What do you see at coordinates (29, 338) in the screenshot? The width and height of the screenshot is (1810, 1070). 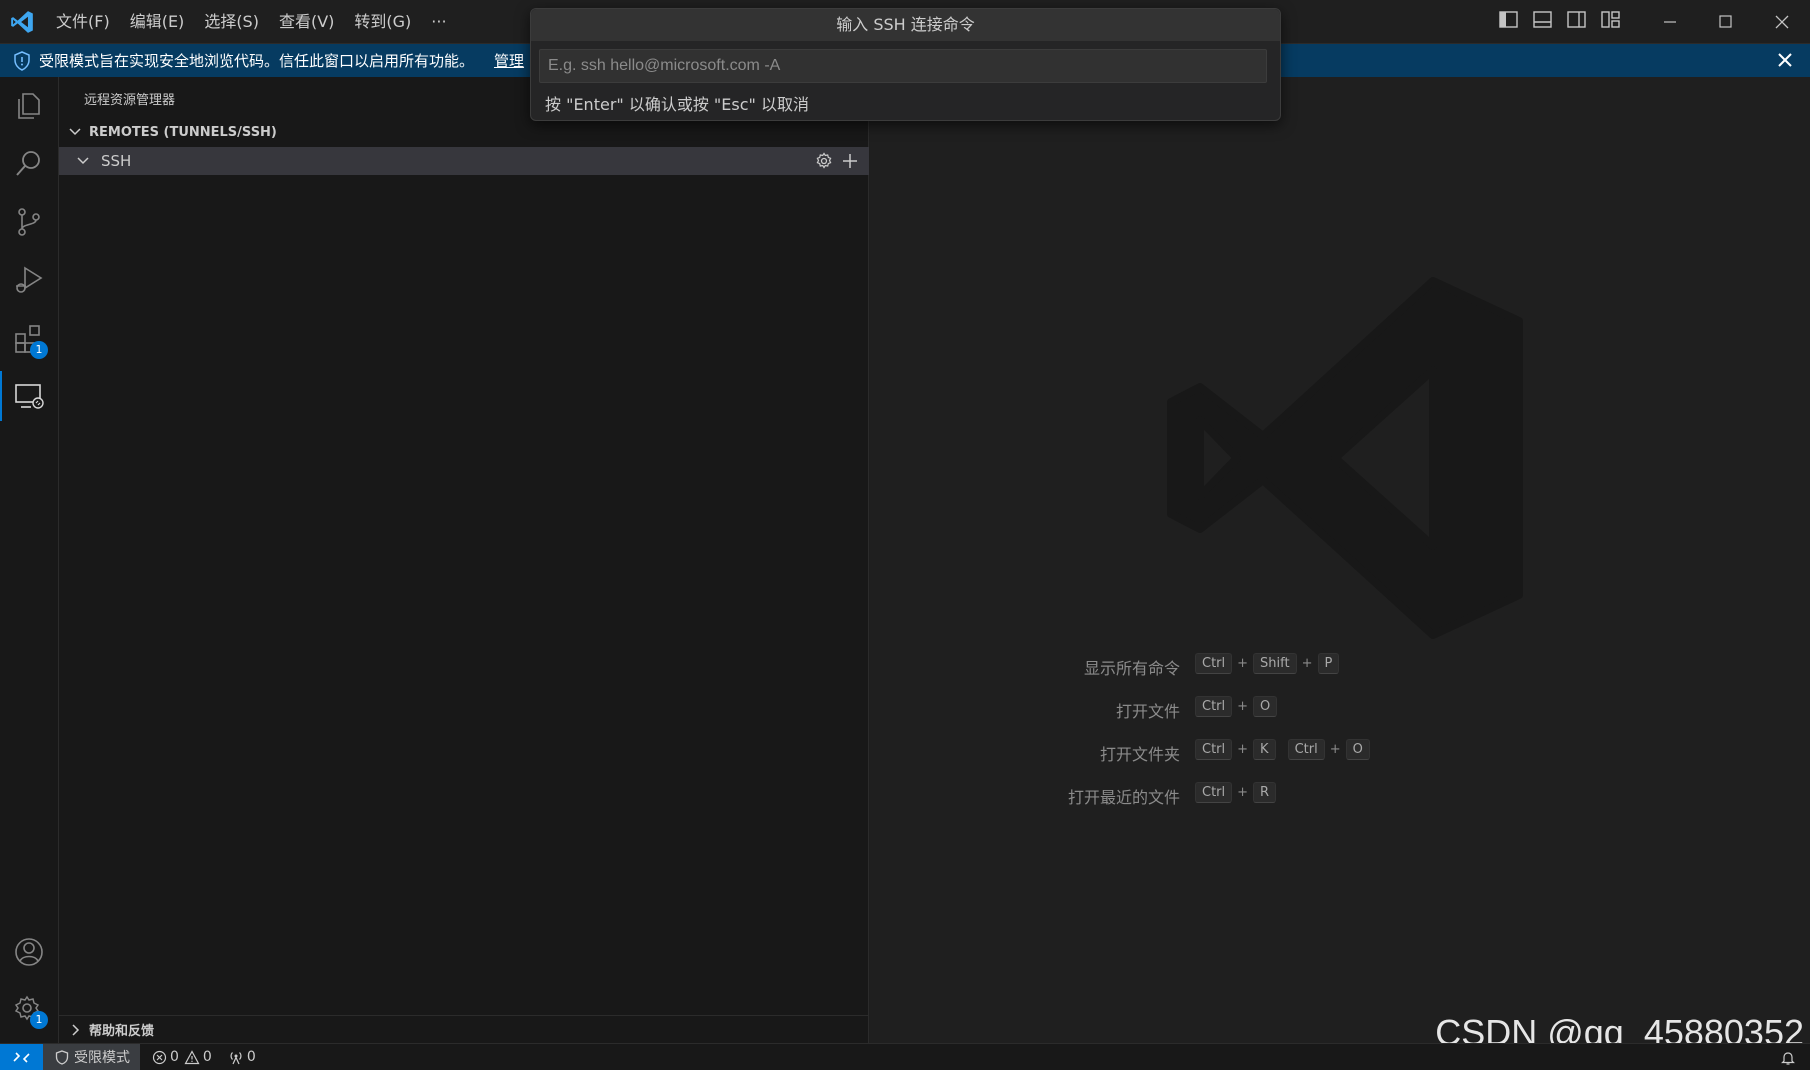 I see `activity-extensions: 1` at bounding box center [29, 338].